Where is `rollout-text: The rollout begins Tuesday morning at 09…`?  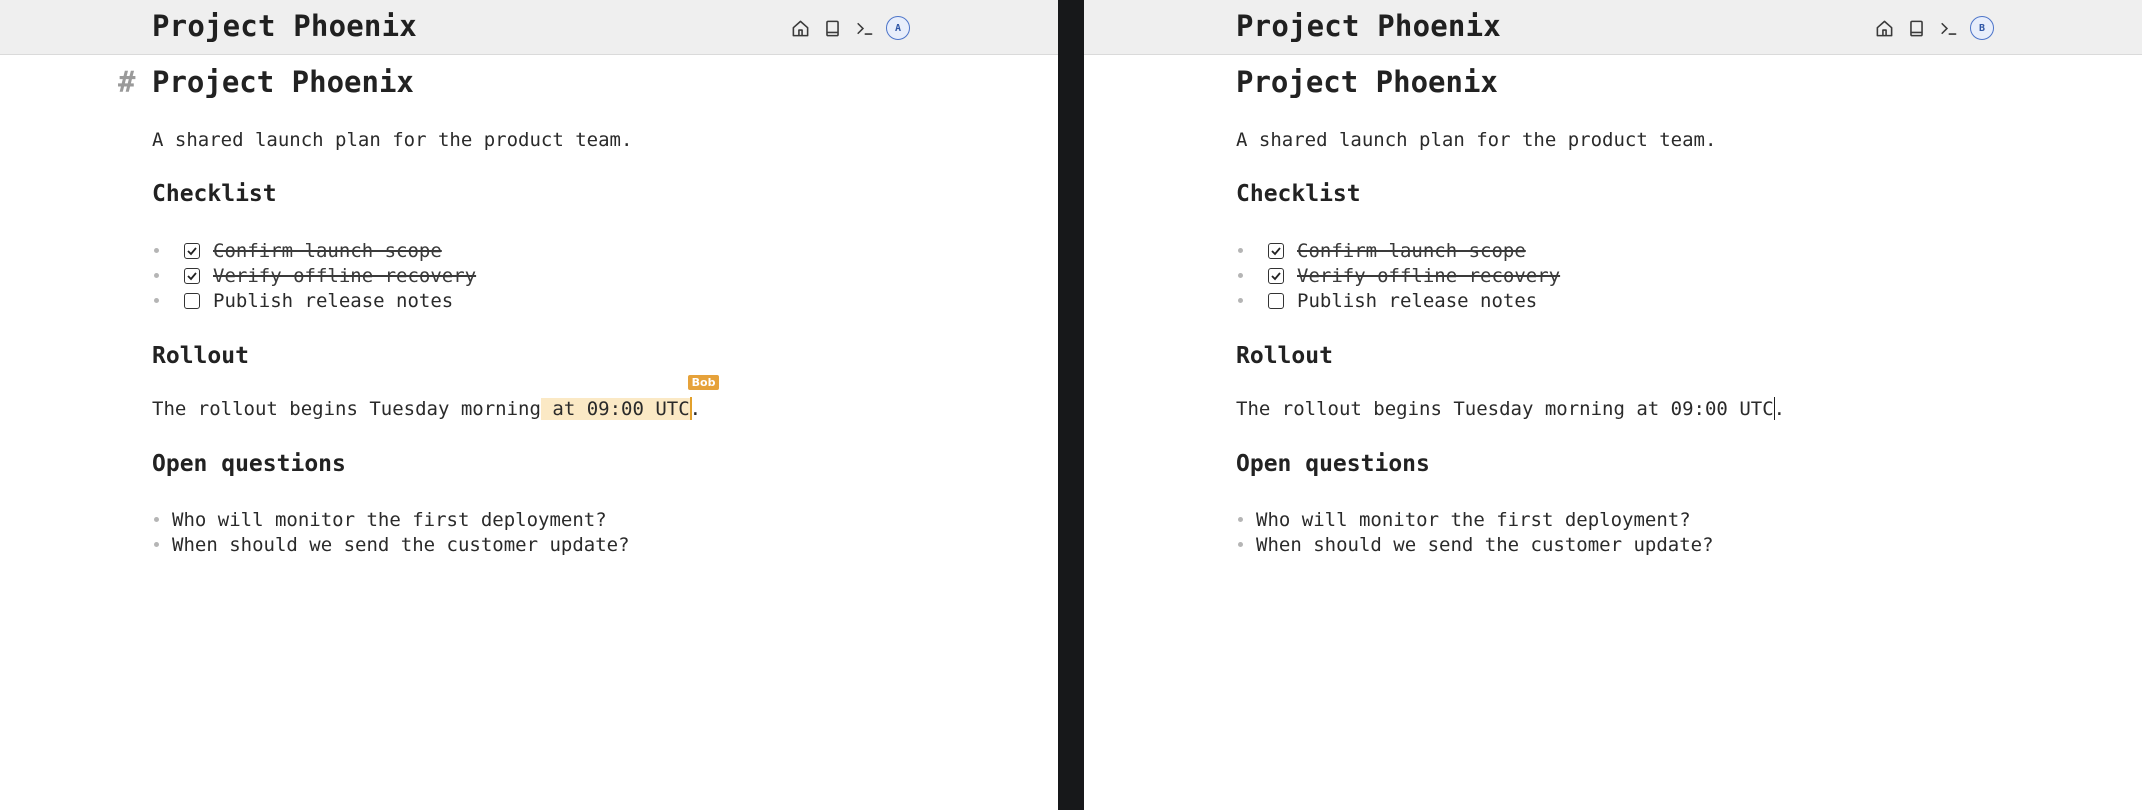
rollout-text: The rollout begins Tuesday morning at 09… is located at coordinates (1505, 409).